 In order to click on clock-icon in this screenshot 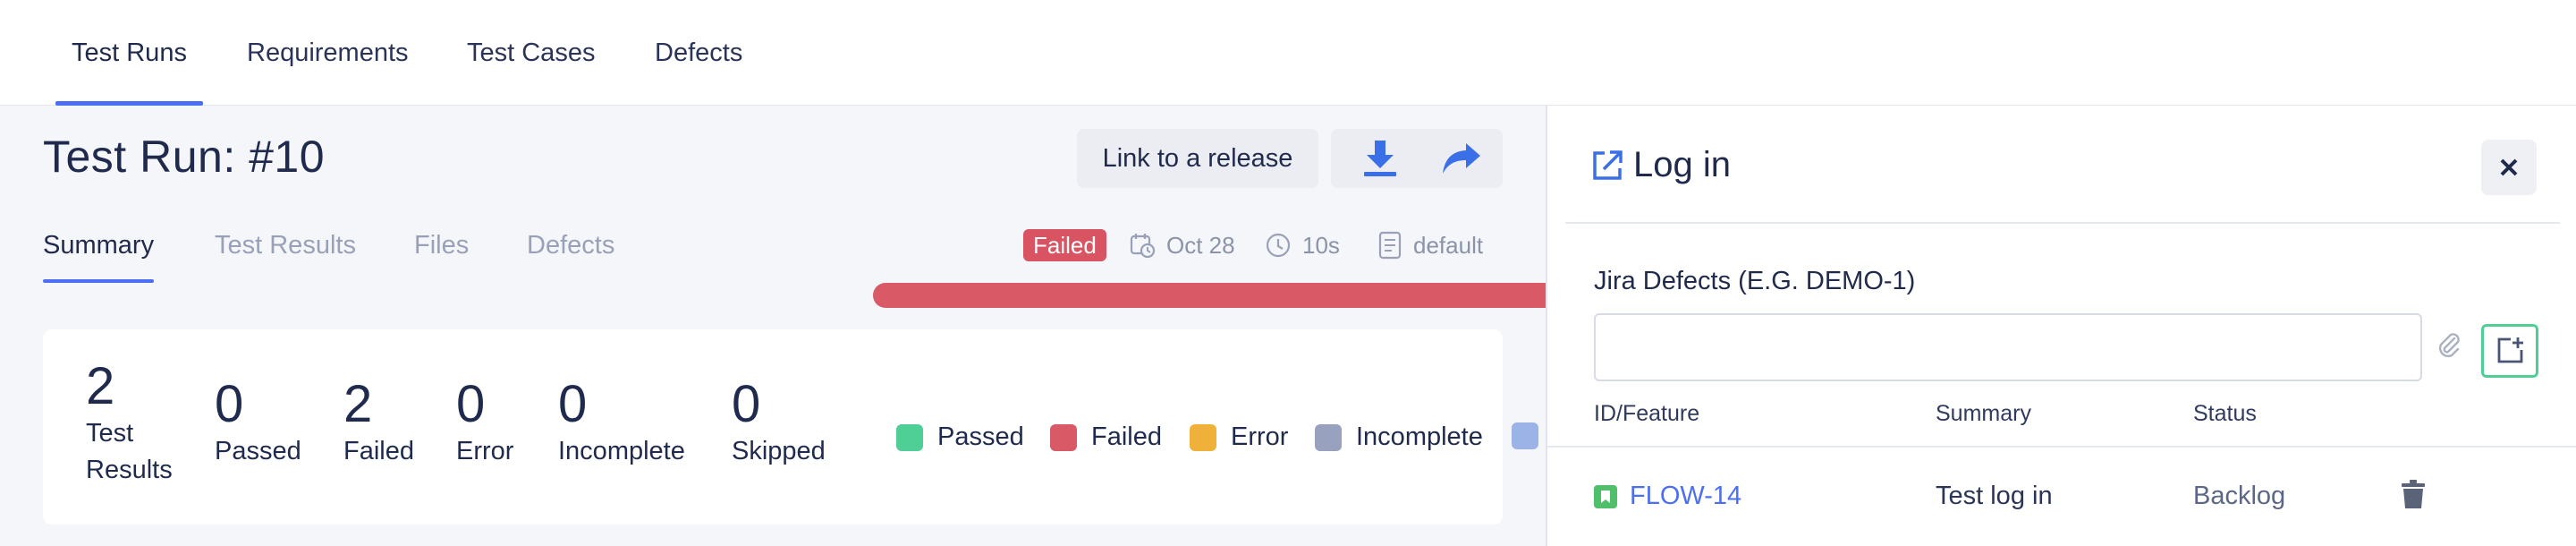, I will do `click(1278, 245)`.